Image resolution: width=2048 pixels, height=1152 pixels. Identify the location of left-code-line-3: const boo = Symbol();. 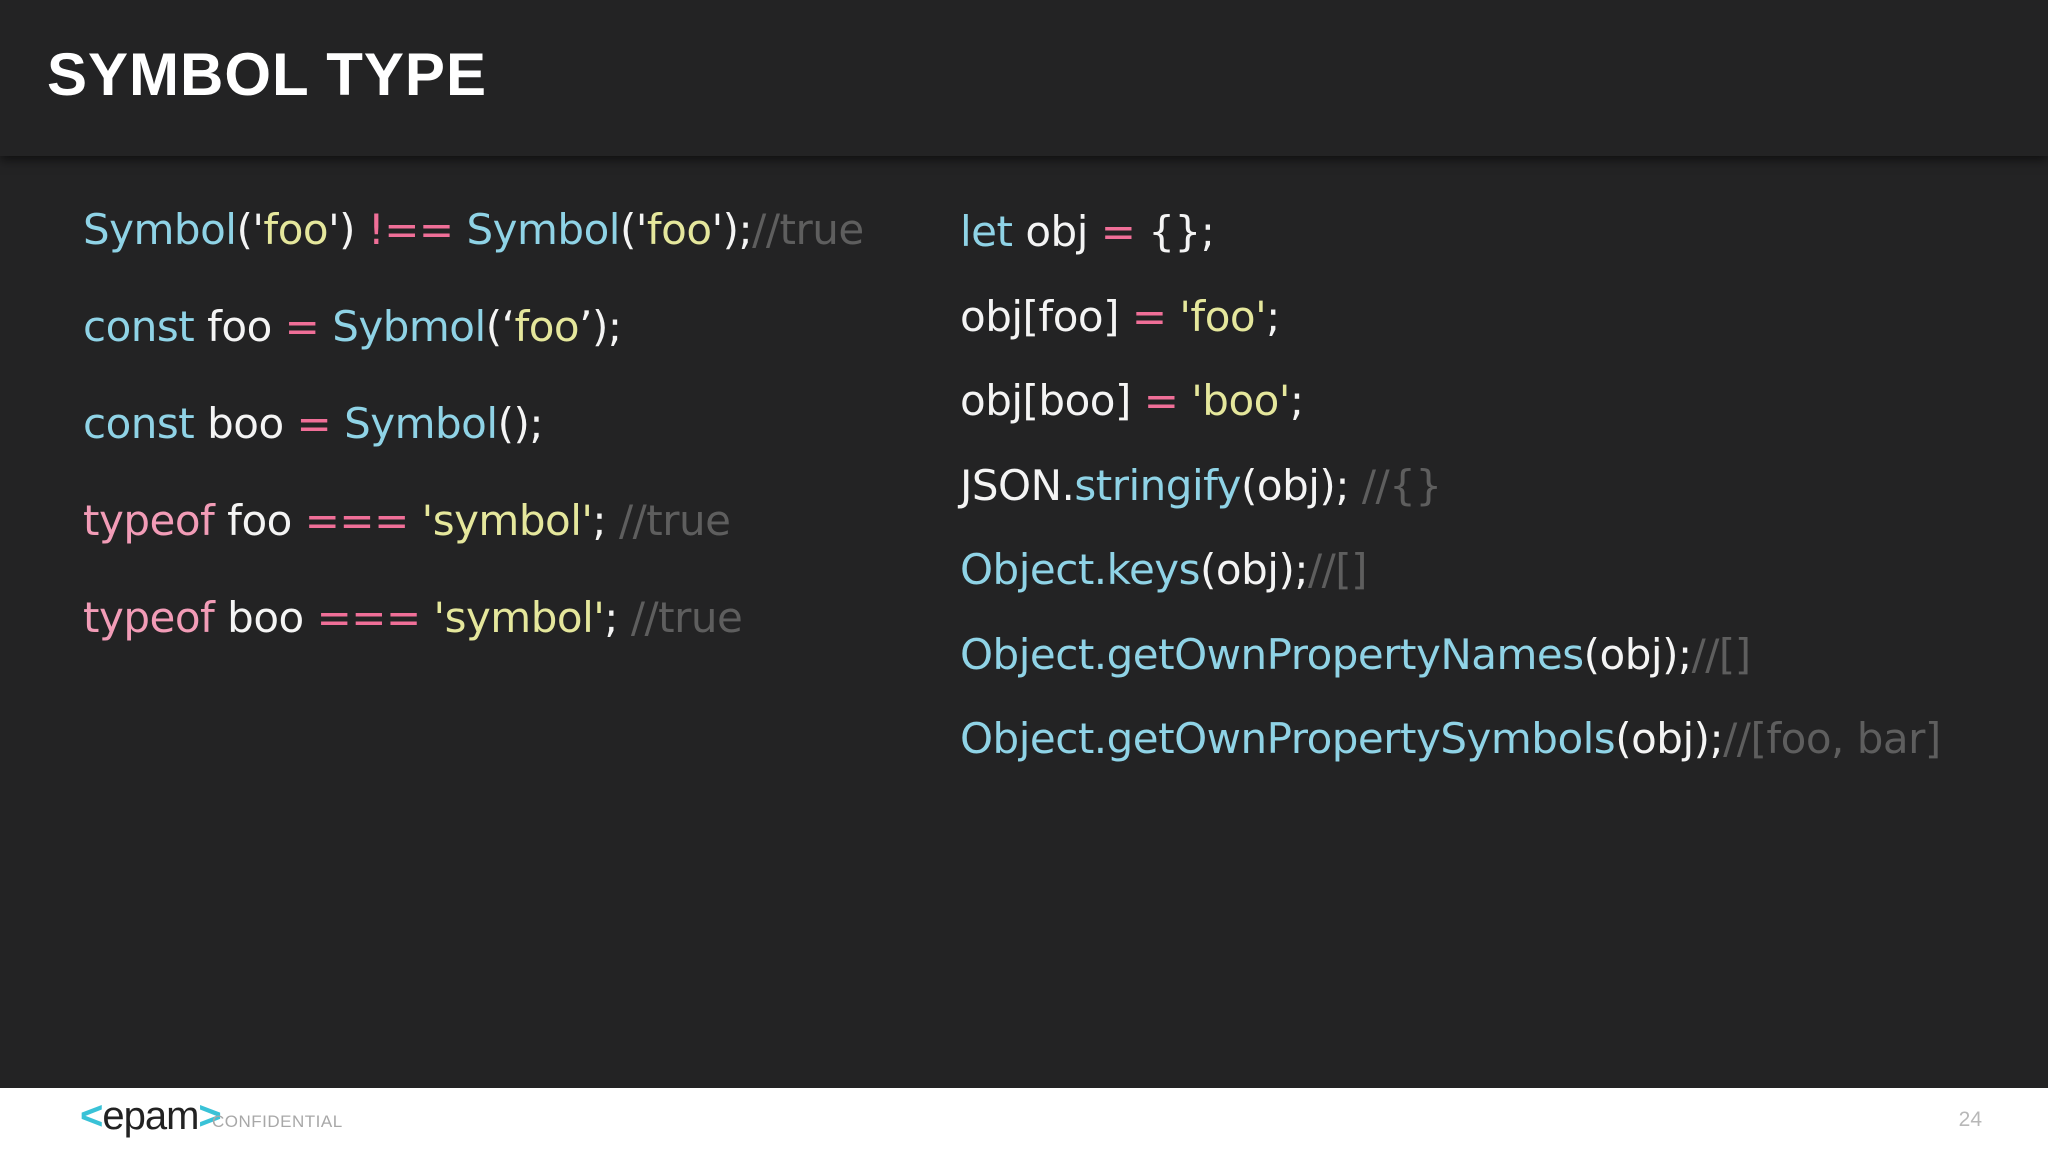
(313, 424).